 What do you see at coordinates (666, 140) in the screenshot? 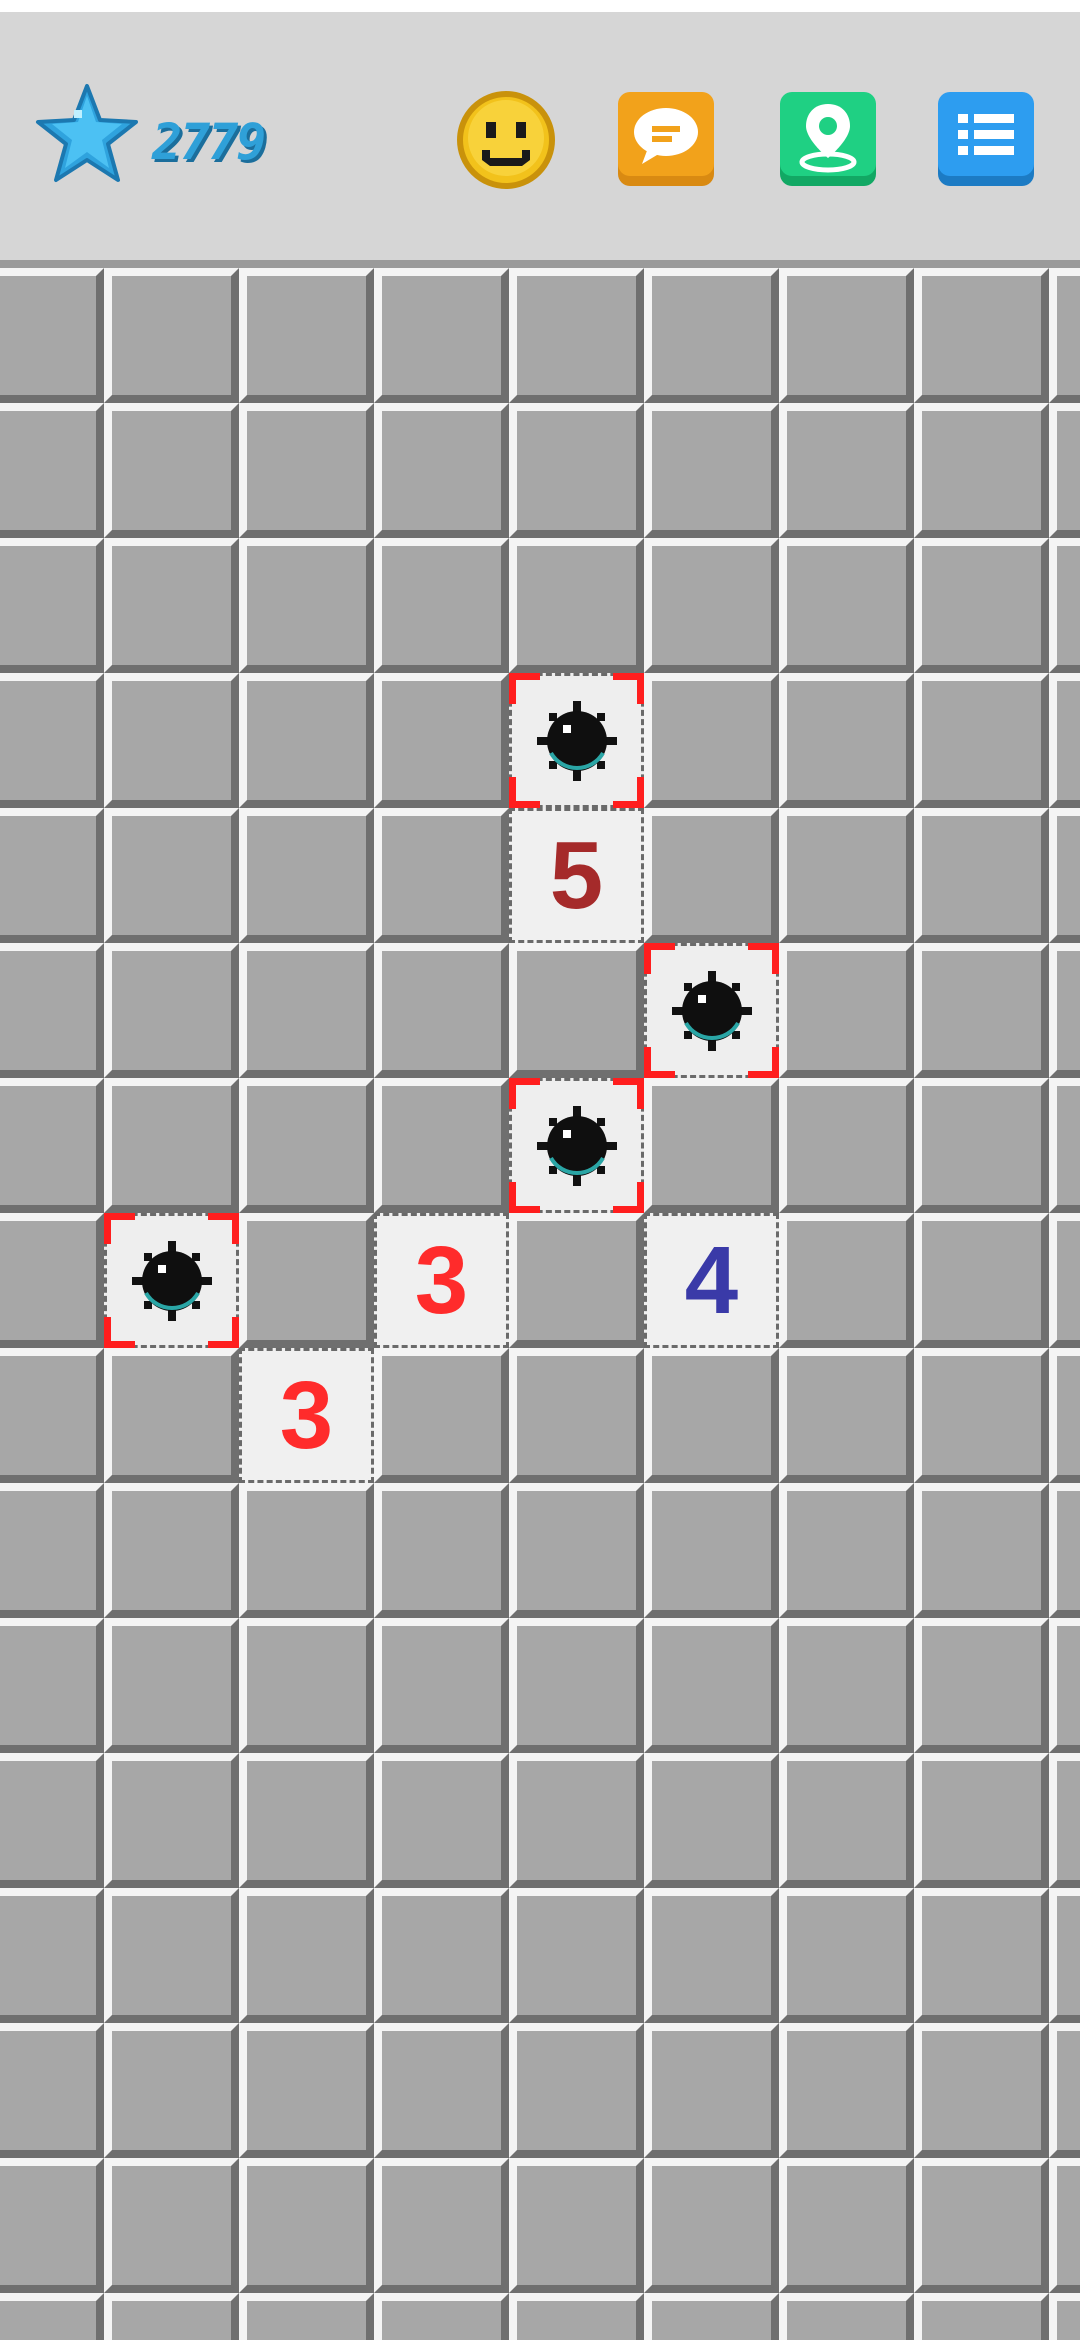
I see `chat-button` at bounding box center [666, 140].